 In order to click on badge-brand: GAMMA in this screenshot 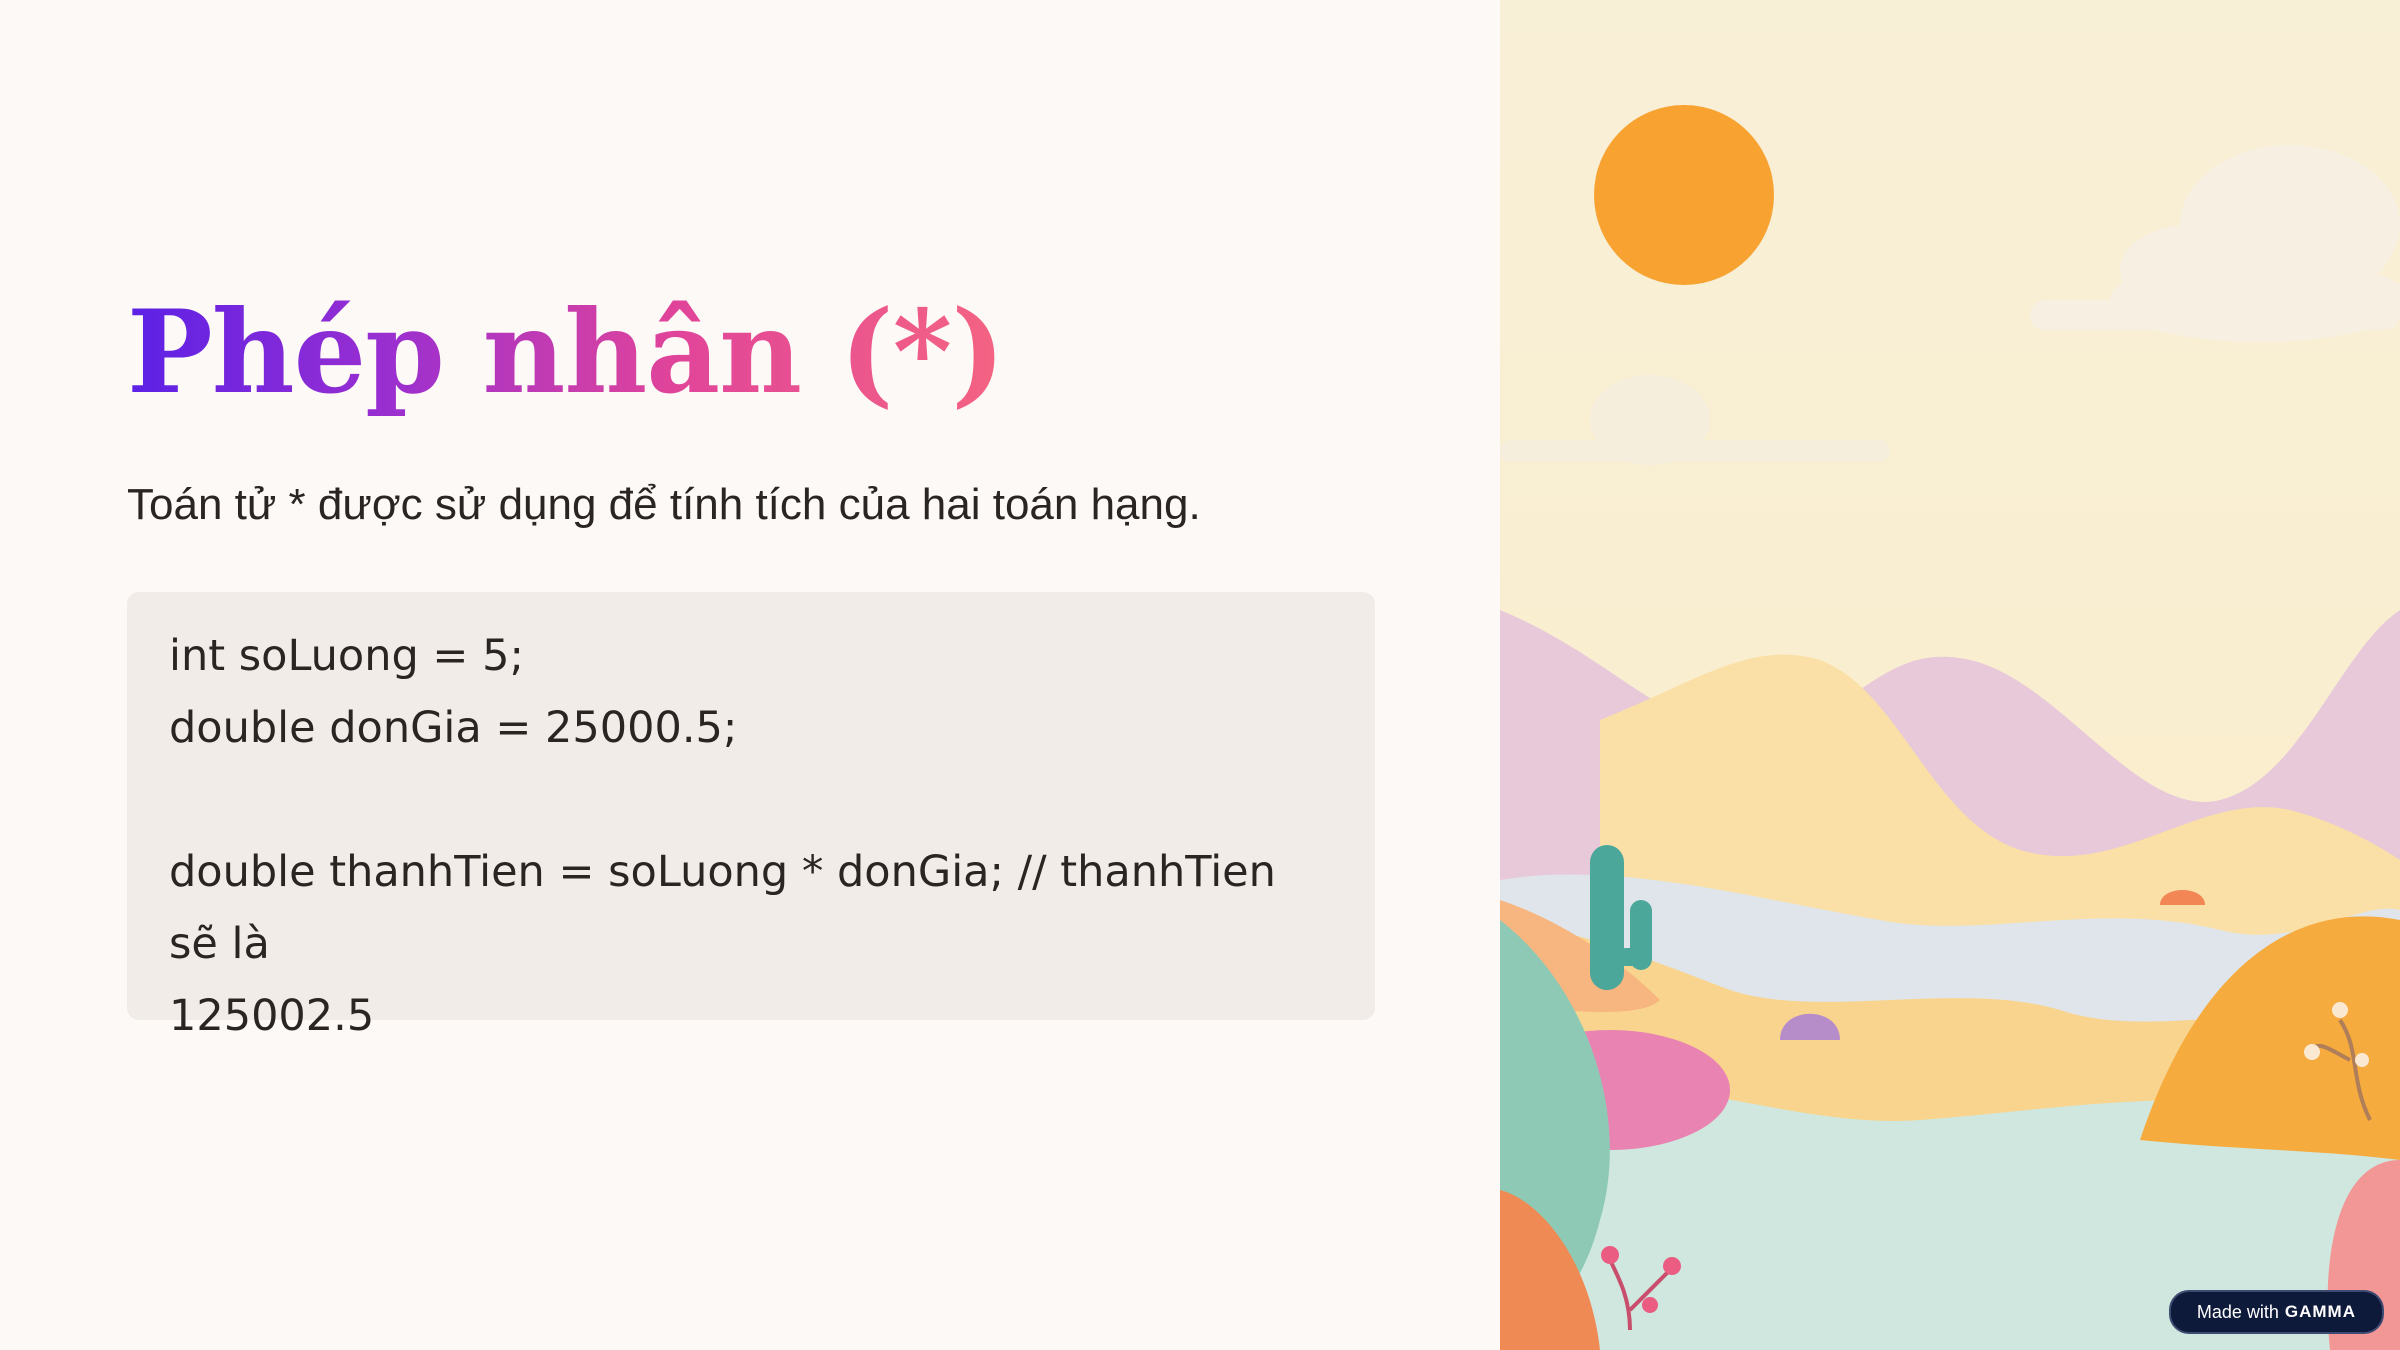, I will do `click(2320, 1311)`.